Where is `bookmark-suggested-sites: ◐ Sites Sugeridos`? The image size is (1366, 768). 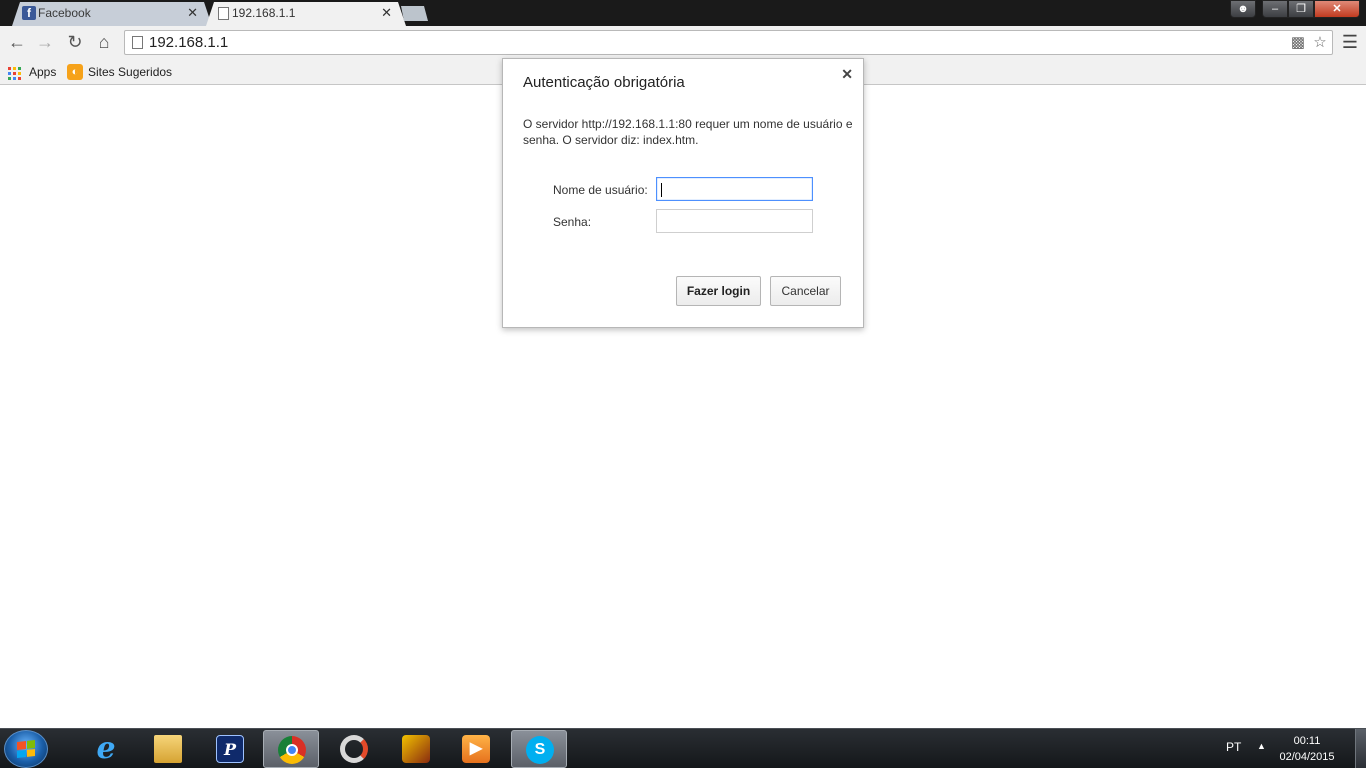 bookmark-suggested-sites: ◐ Sites Sugeridos is located at coordinates (119, 72).